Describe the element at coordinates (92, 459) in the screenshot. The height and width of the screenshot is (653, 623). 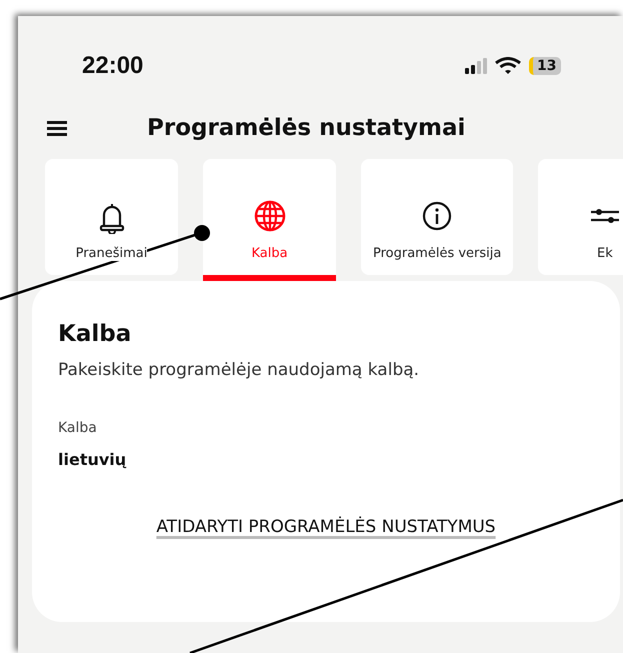
I see `field-value: lietuvių` at that location.